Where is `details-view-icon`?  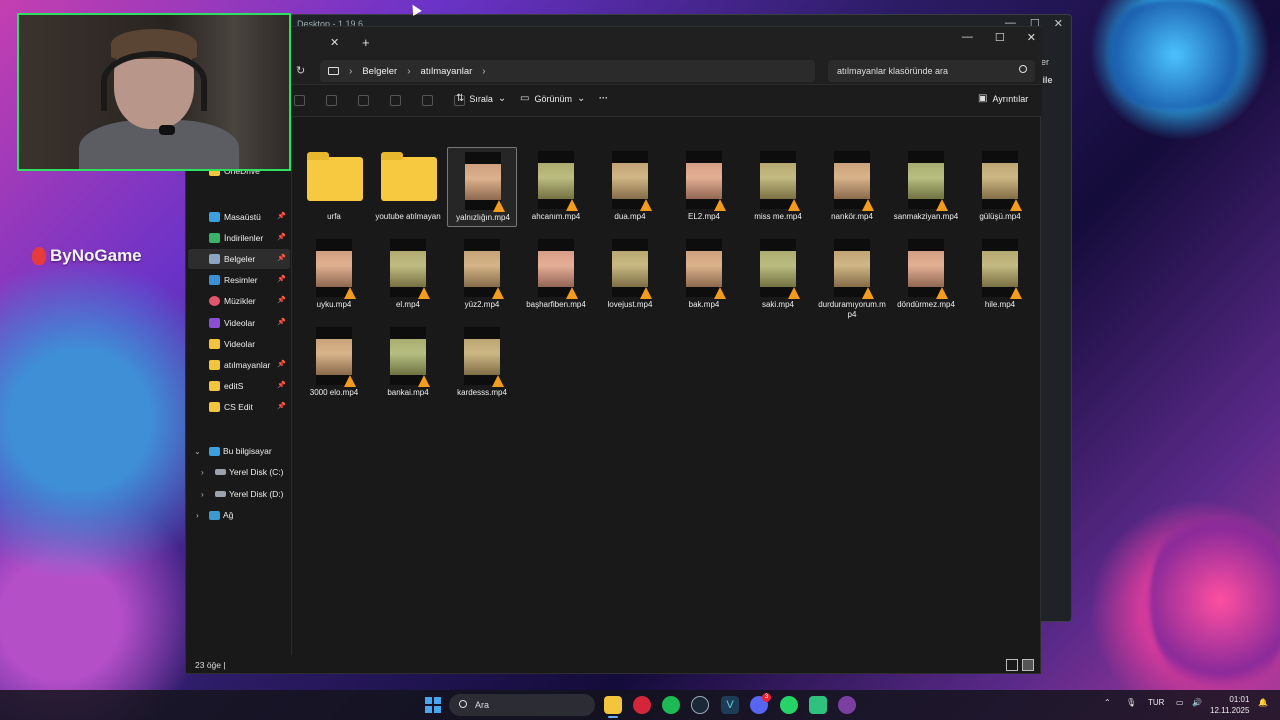
details-view-icon is located at coordinates (1012, 665).